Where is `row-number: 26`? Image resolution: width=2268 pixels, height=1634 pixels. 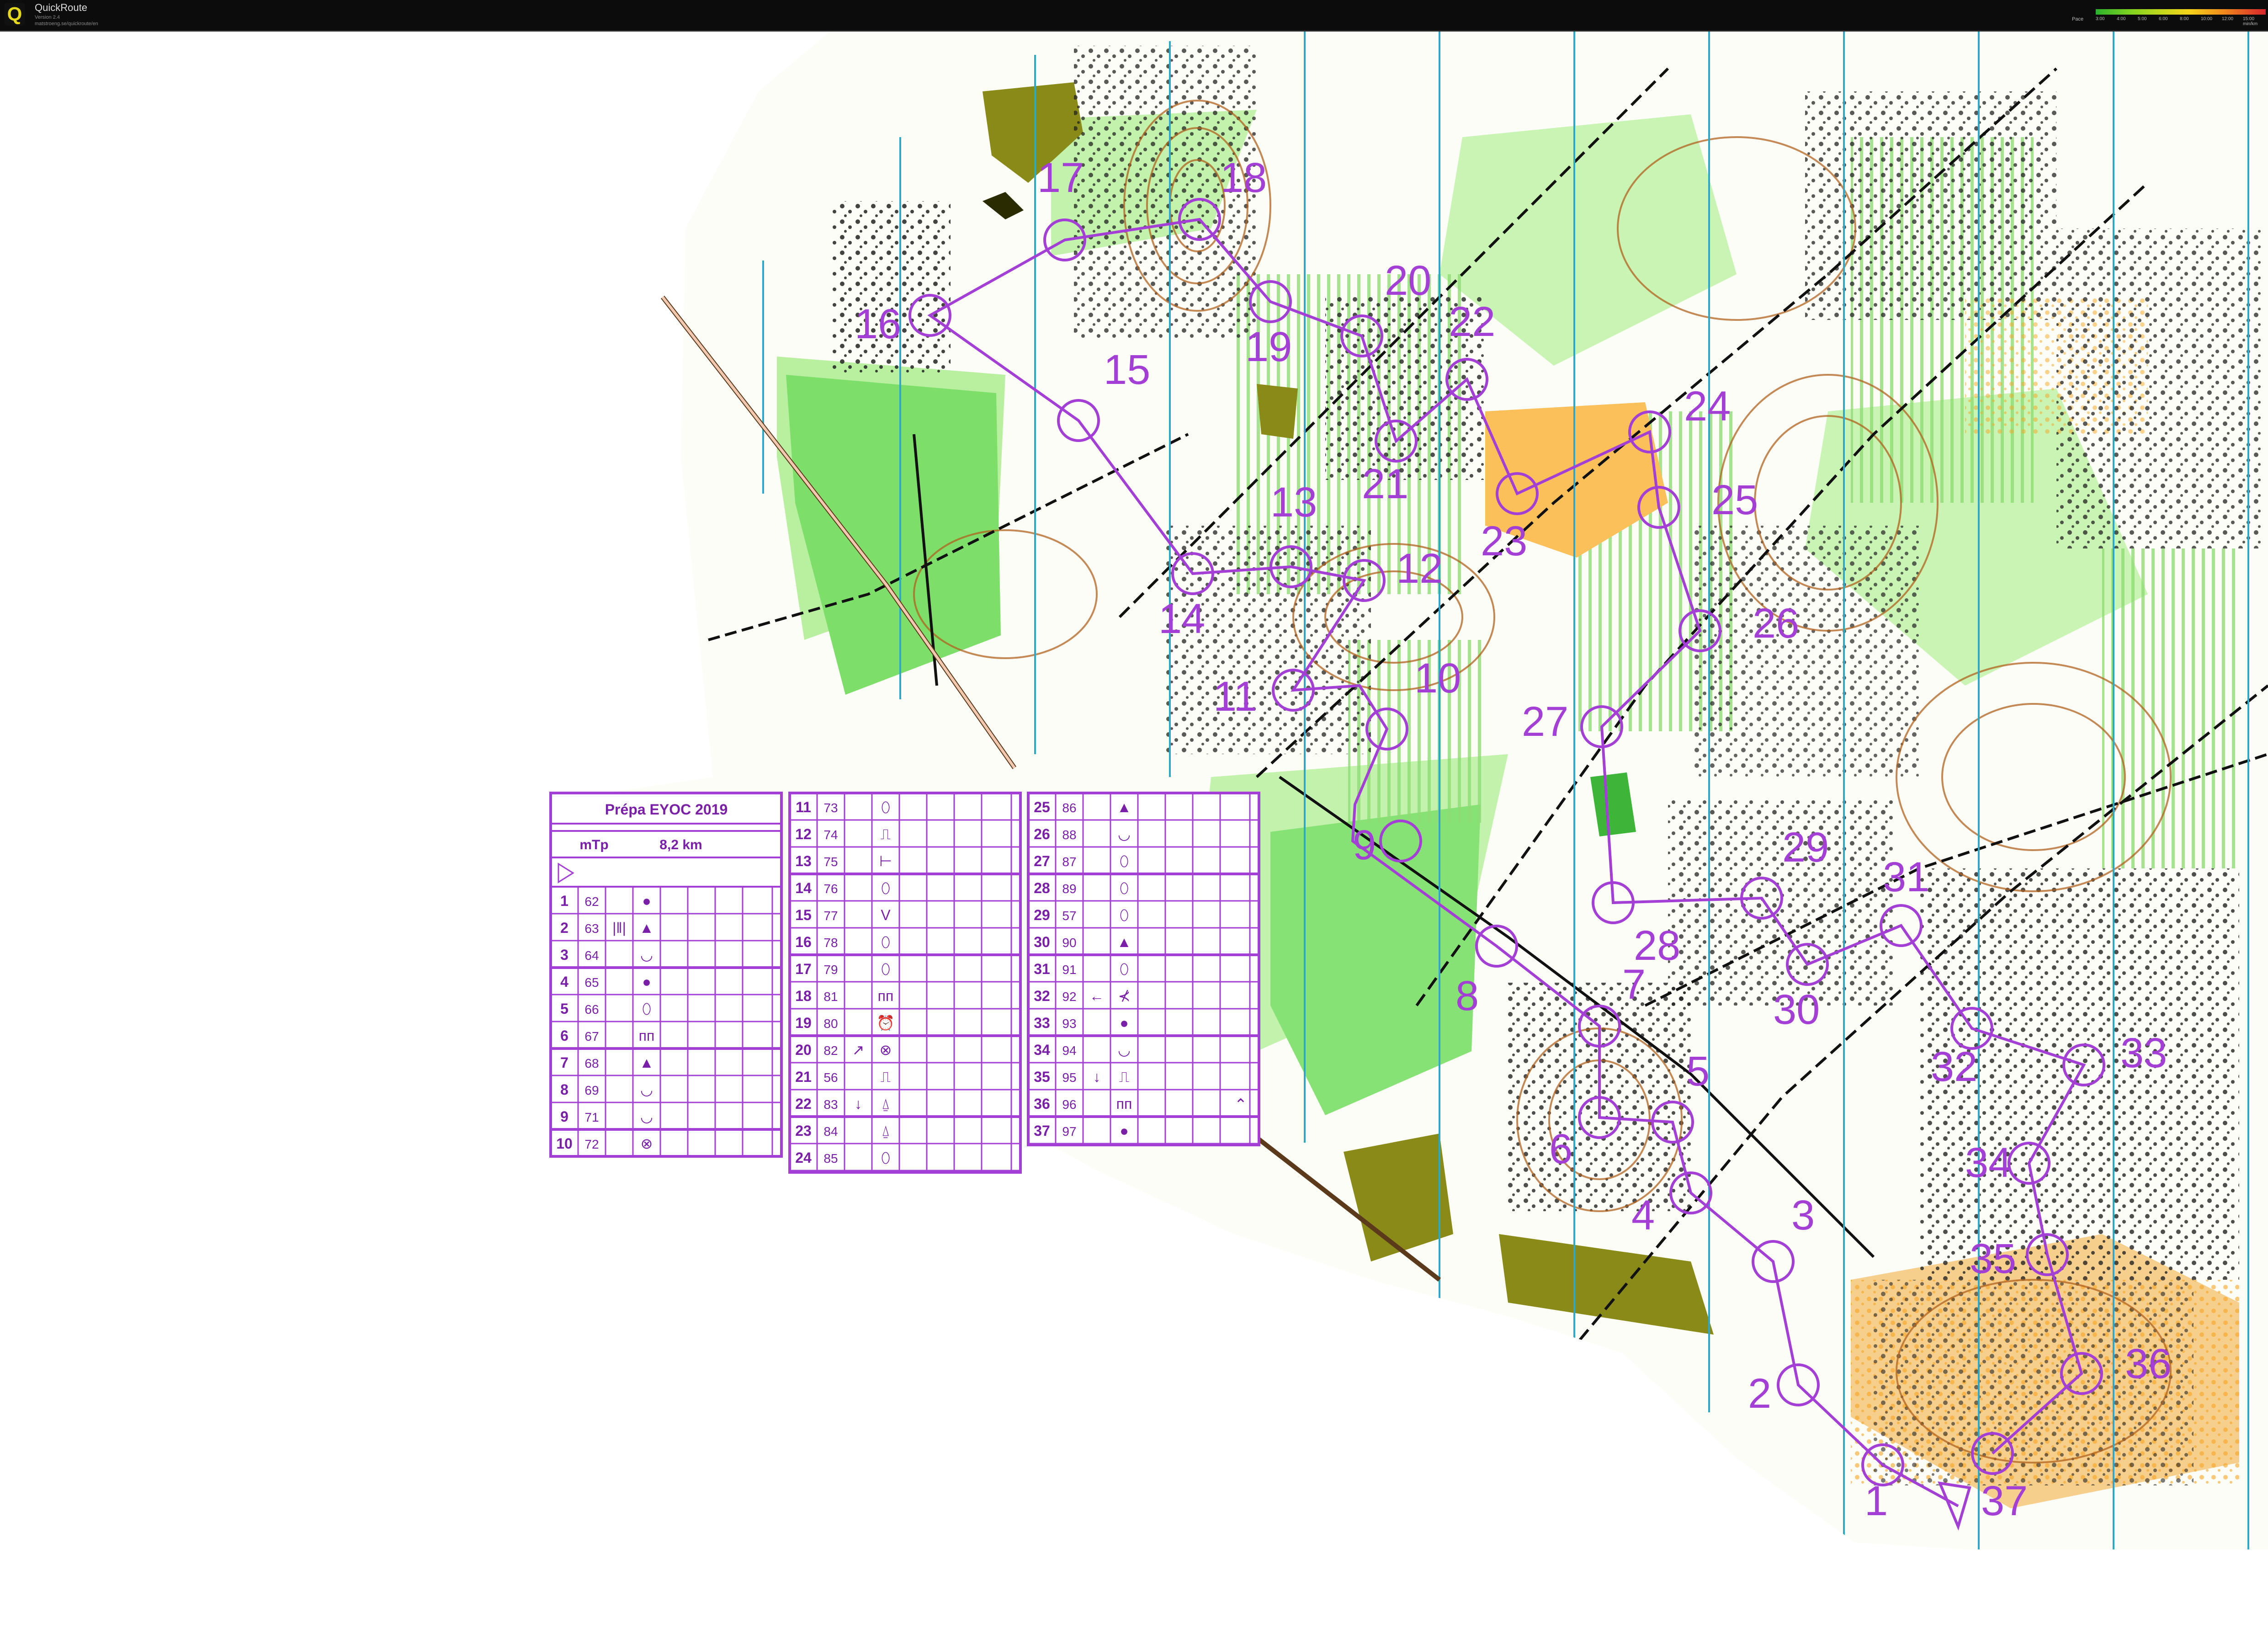 row-number: 26 is located at coordinates (1042, 834).